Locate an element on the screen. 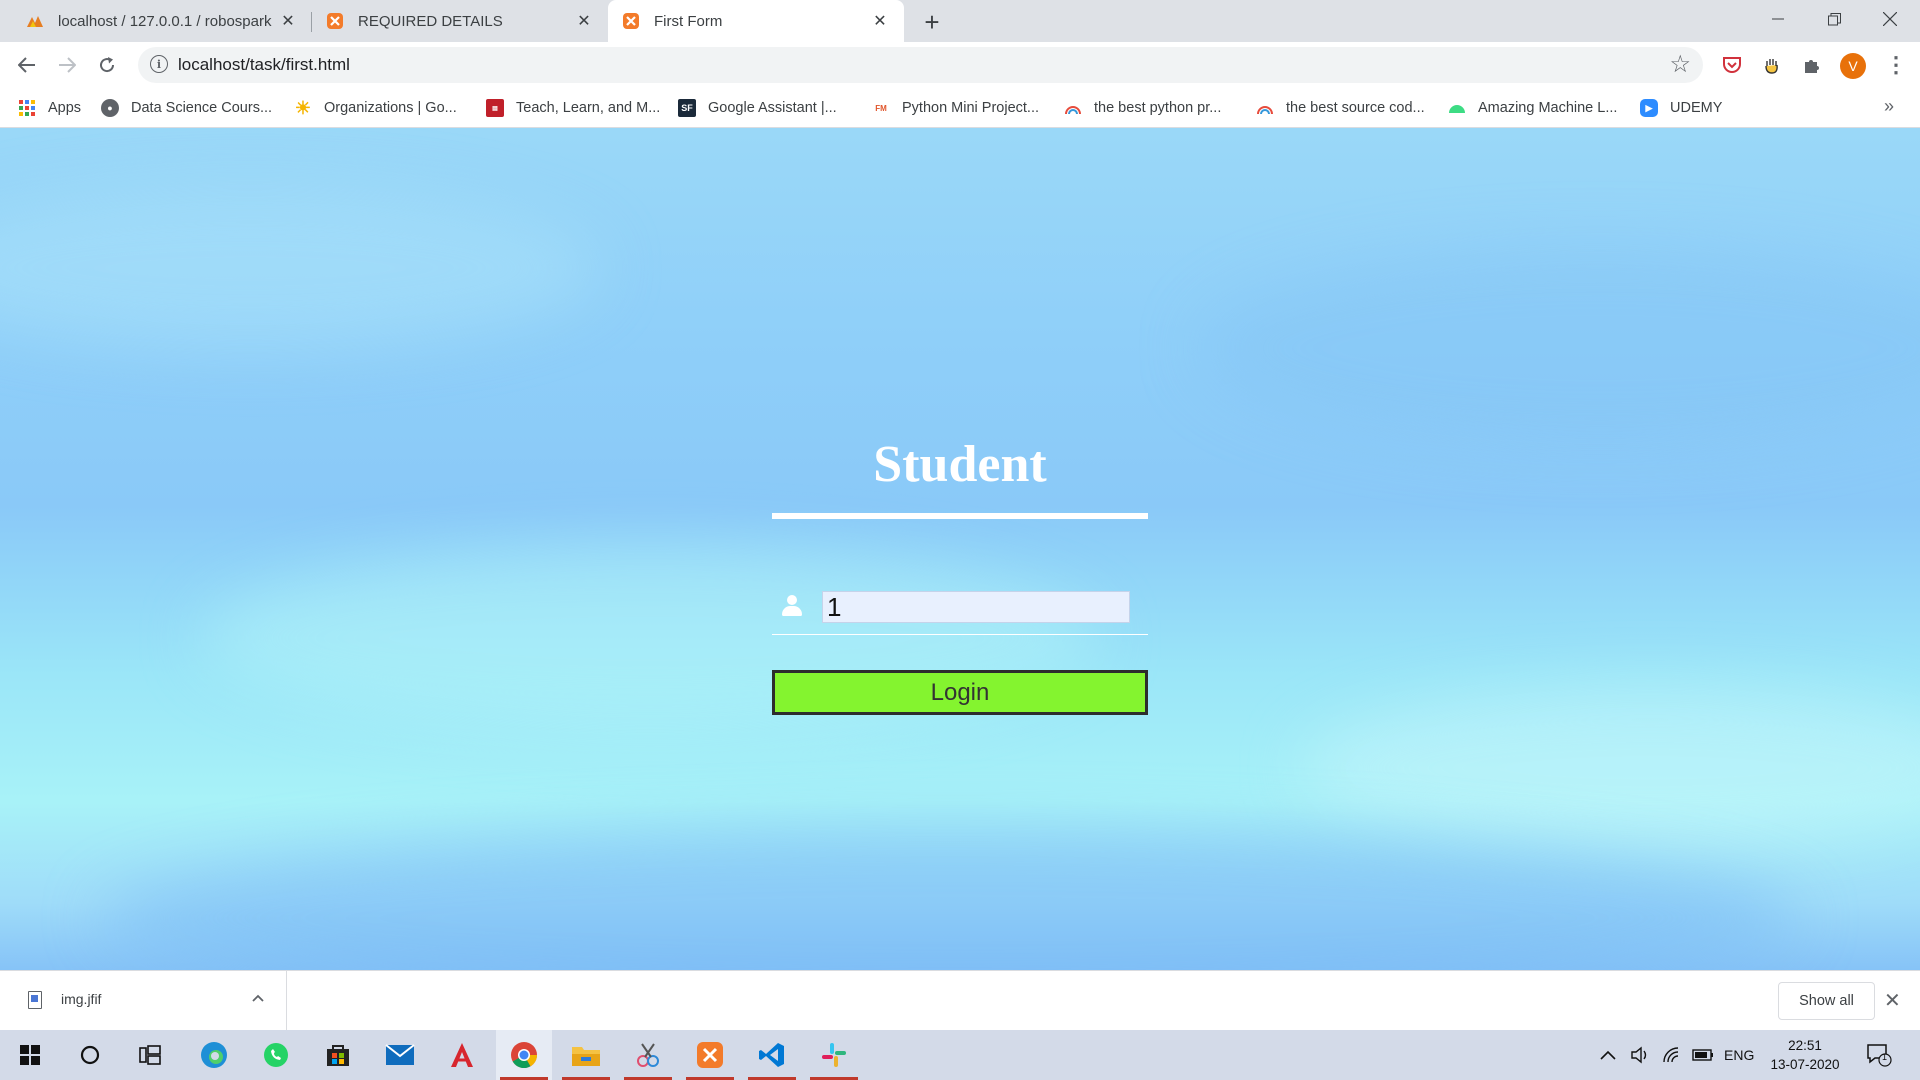 The image size is (1920, 1080). tab-title: REQUIRED DETAILS is located at coordinates (430, 21).